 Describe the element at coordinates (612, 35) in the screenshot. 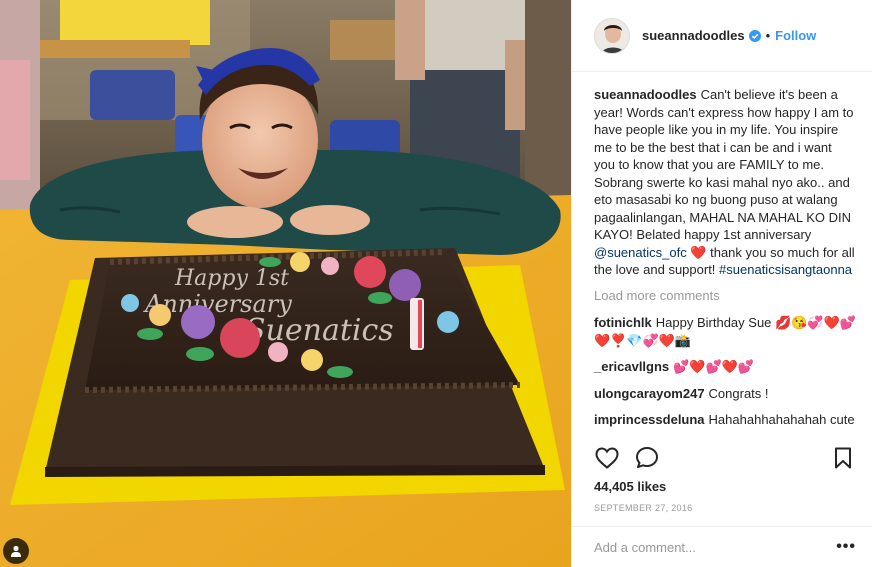

I see `avatar` at that location.